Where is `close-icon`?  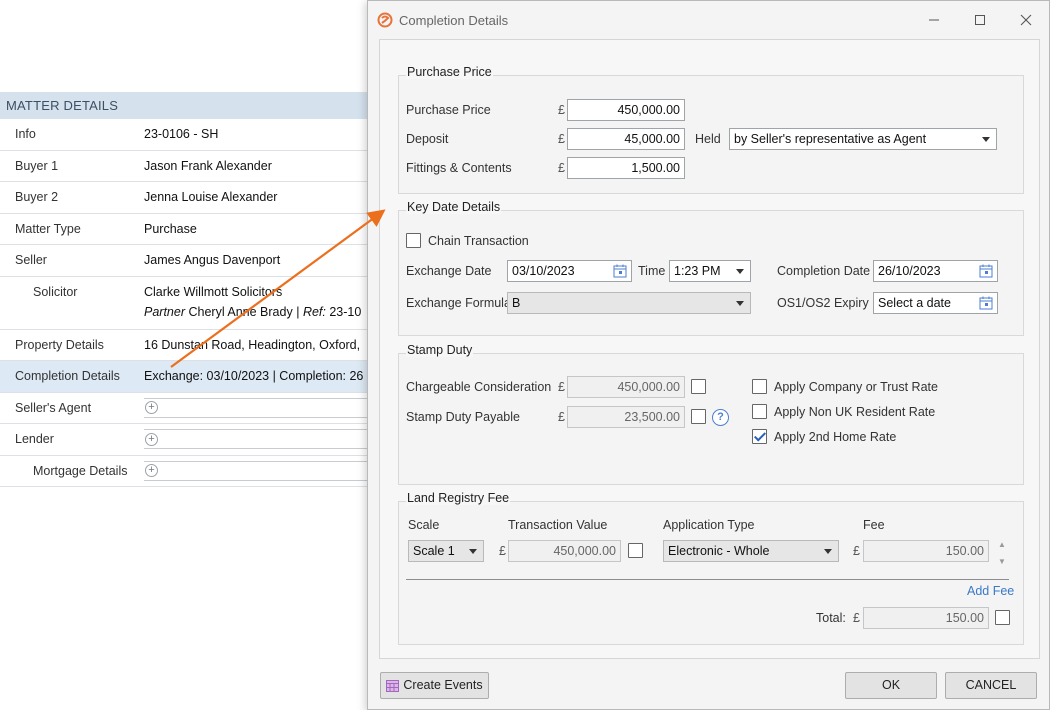 close-icon is located at coordinates (1026, 20).